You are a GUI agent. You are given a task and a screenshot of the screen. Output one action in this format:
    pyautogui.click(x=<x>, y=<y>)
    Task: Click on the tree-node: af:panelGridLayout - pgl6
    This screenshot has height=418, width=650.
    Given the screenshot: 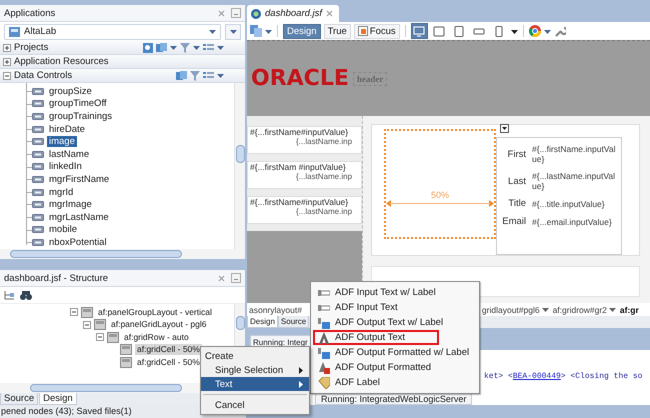 What is the action you would take?
    pyautogui.click(x=158, y=324)
    